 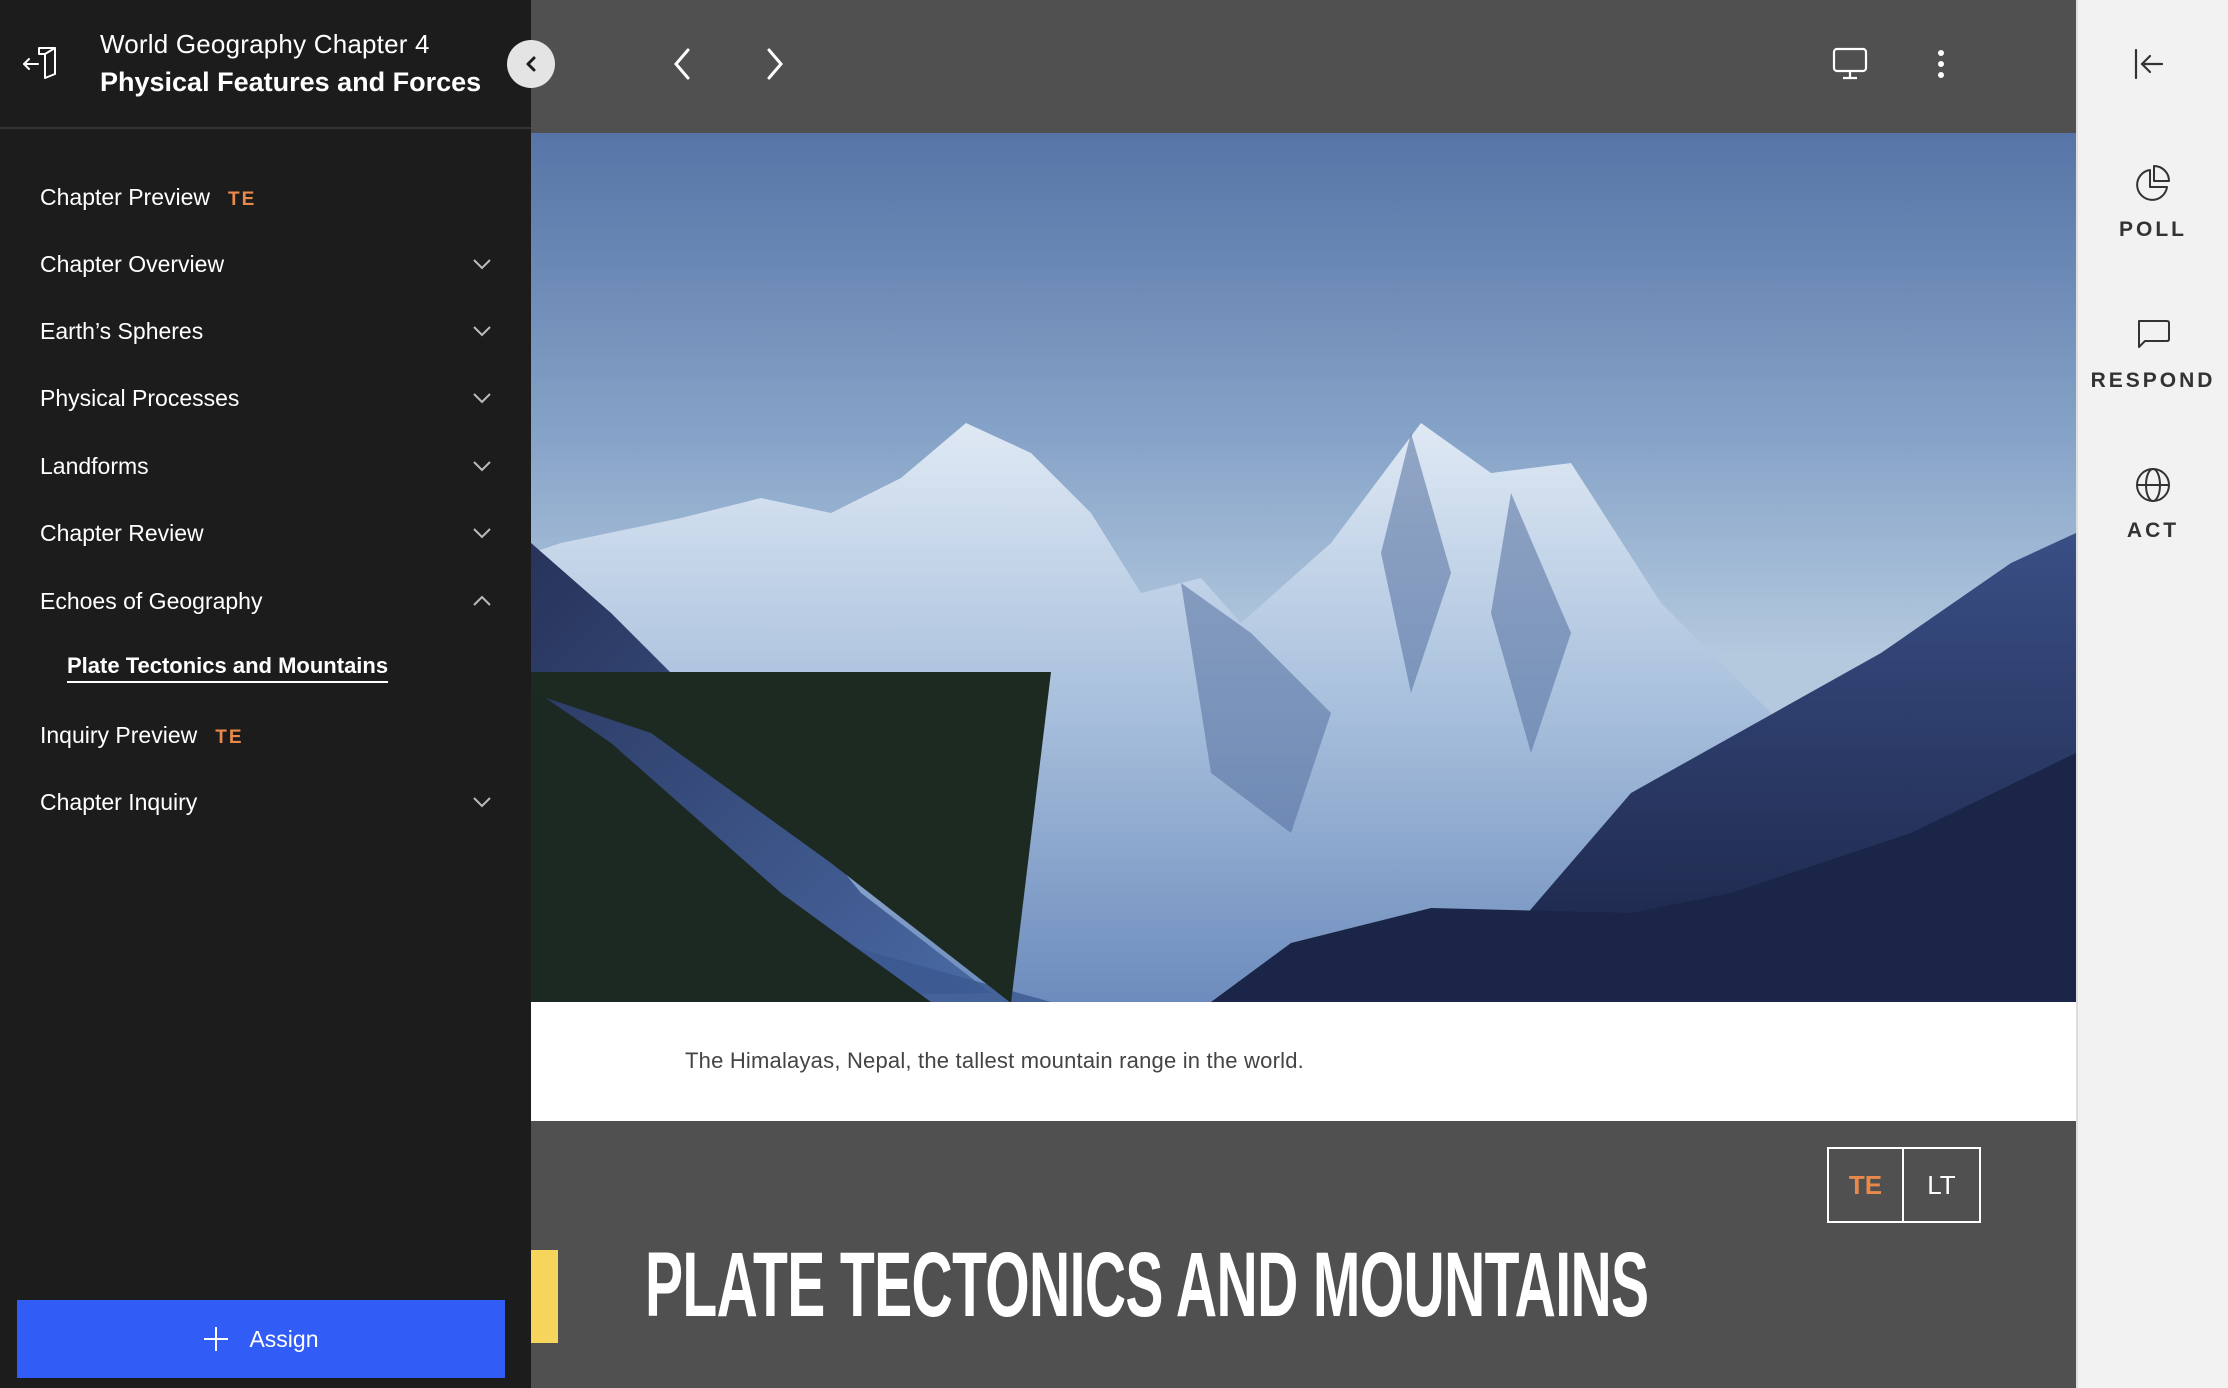 I want to click on collapse-panel-icon, so click(x=2148, y=64).